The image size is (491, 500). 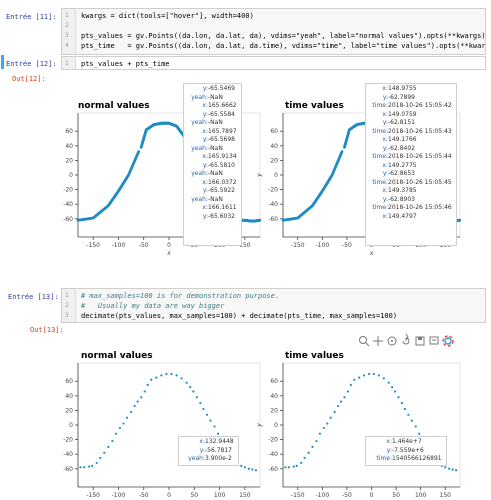 I want to click on tooltip-value: 3.900e-2, so click(x=218, y=458).